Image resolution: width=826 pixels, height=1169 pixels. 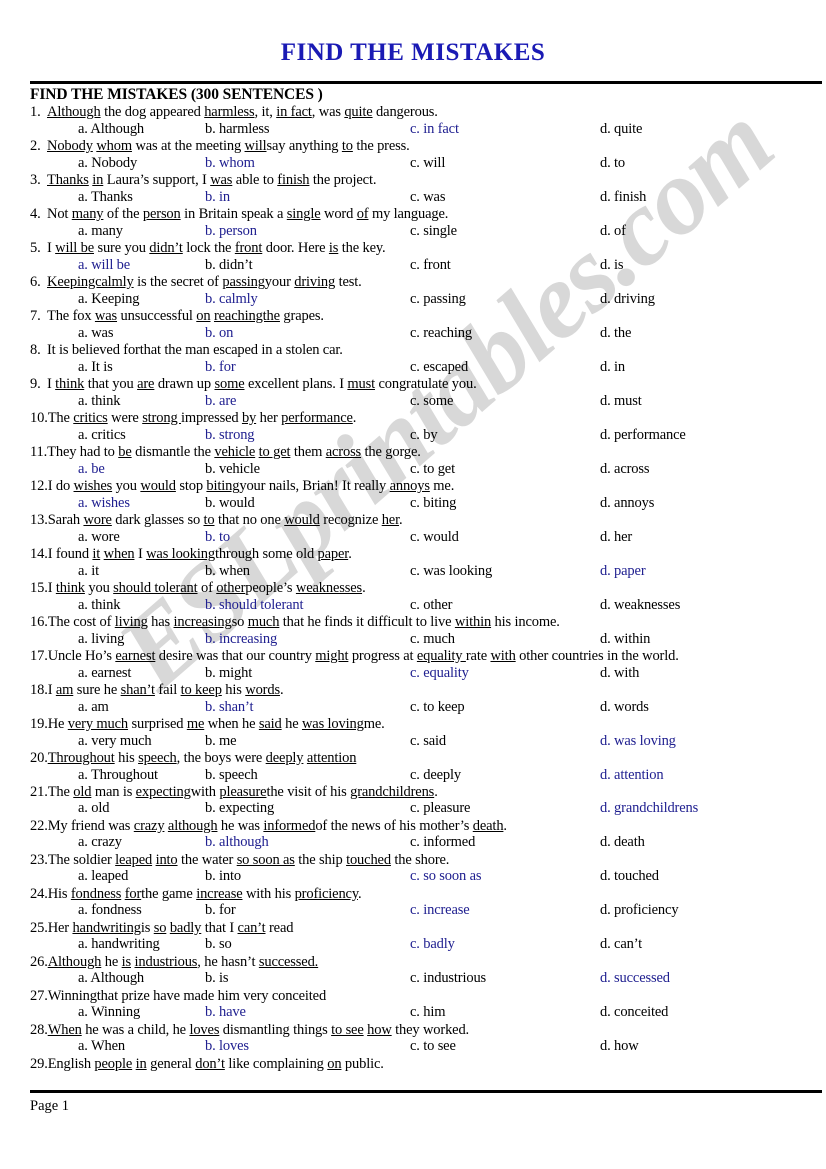 I want to click on answer-option-b: b. so, so click(x=218, y=944).